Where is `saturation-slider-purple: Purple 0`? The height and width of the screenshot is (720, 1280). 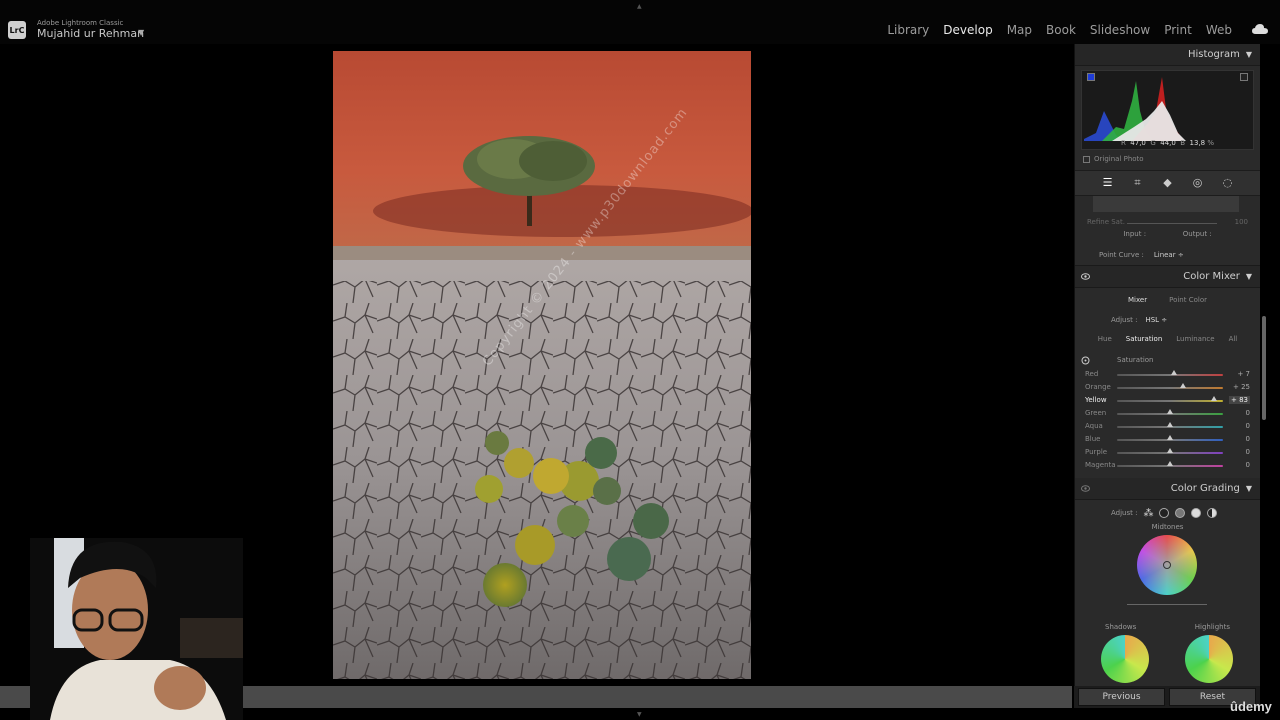 saturation-slider-purple: Purple 0 is located at coordinates (1167, 452).